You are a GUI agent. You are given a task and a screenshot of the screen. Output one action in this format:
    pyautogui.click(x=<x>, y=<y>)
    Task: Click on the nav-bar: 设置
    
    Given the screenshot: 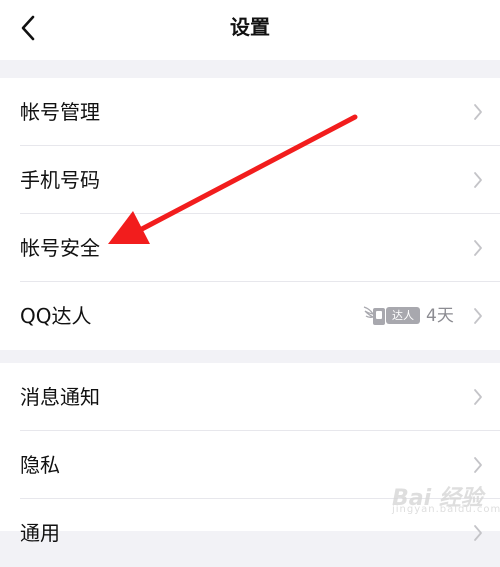 What is the action you would take?
    pyautogui.click(x=250, y=30)
    